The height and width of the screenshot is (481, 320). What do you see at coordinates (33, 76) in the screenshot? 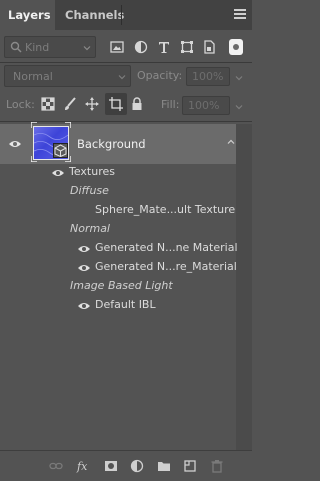
I see `blend-mode-value: Normal` at bounding box center [33, 76].